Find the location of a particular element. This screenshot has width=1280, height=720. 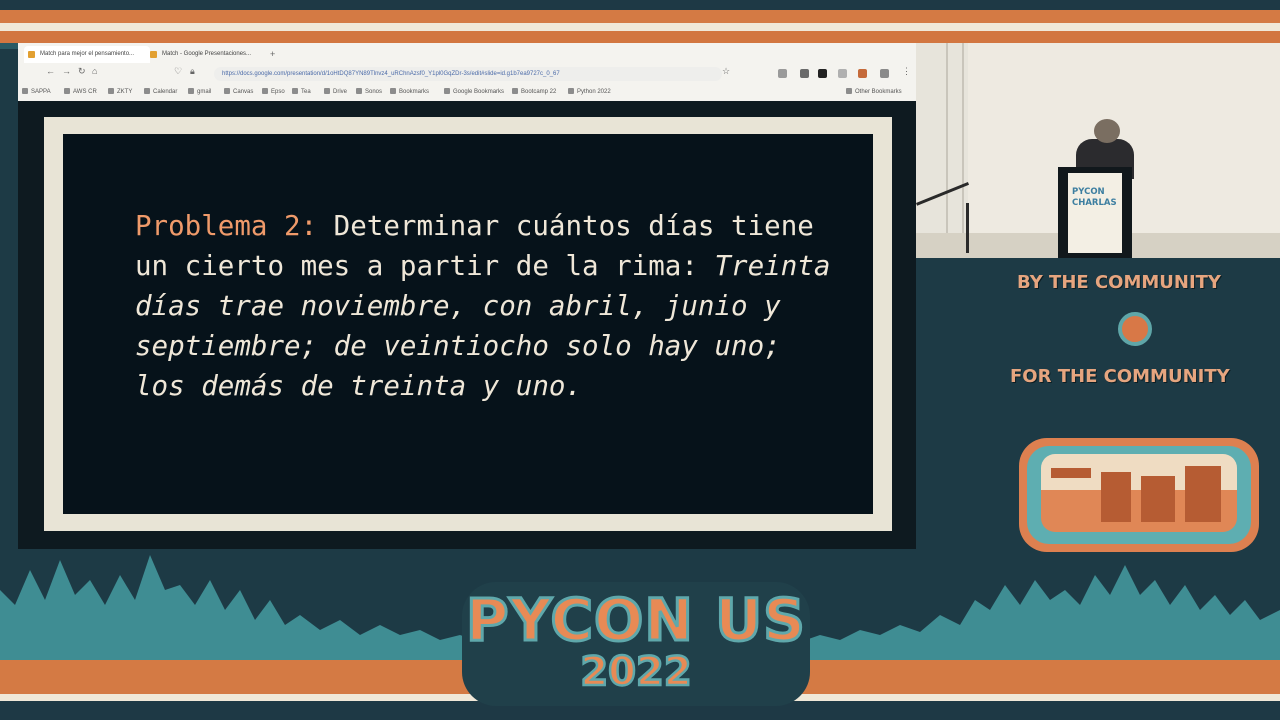

bookmark-item: ZKTY is located at coordinates (120, 92).